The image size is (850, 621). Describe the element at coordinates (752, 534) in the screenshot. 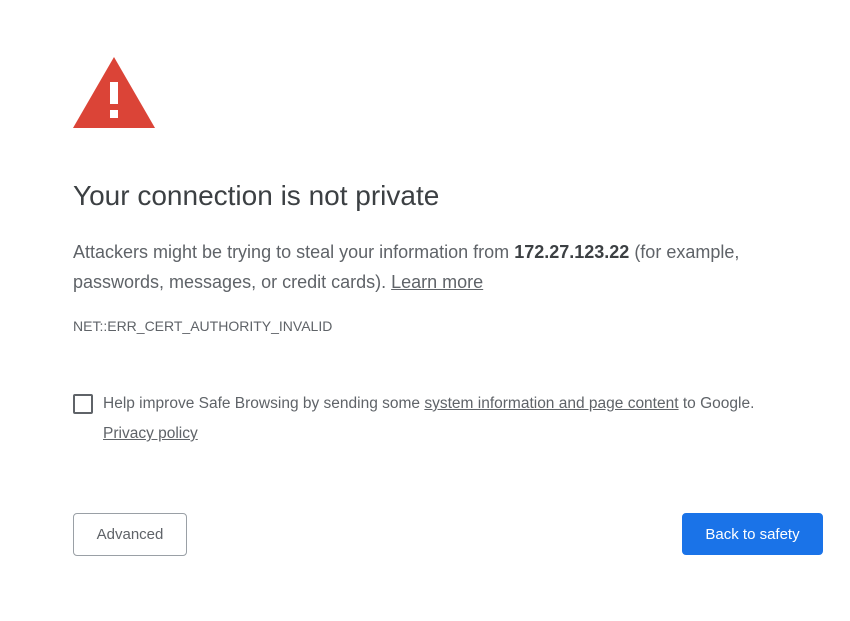

I see `back-to-safety-button: Back to safety` at that location.